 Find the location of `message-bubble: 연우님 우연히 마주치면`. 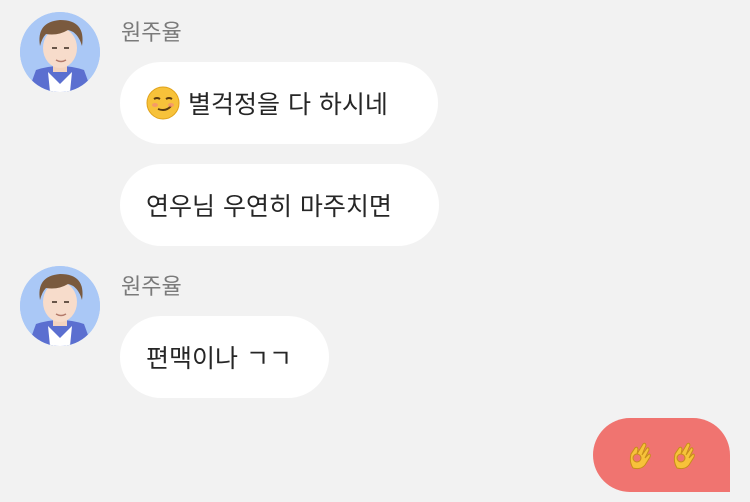

message-bubble: 연우님 우연히 마주치면 is located at coordinates (279, 205).